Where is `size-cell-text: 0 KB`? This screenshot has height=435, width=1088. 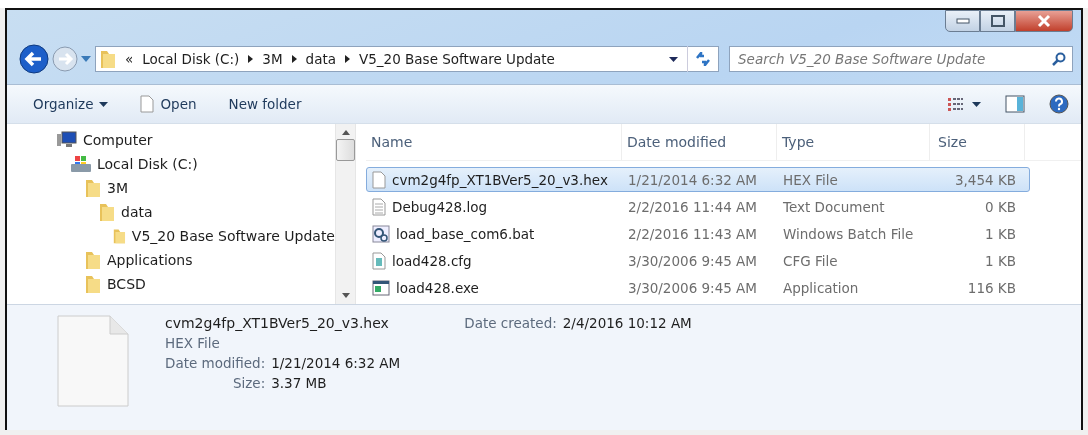 size-cell-text: 0 KB is located at coordinates (1000, 206).